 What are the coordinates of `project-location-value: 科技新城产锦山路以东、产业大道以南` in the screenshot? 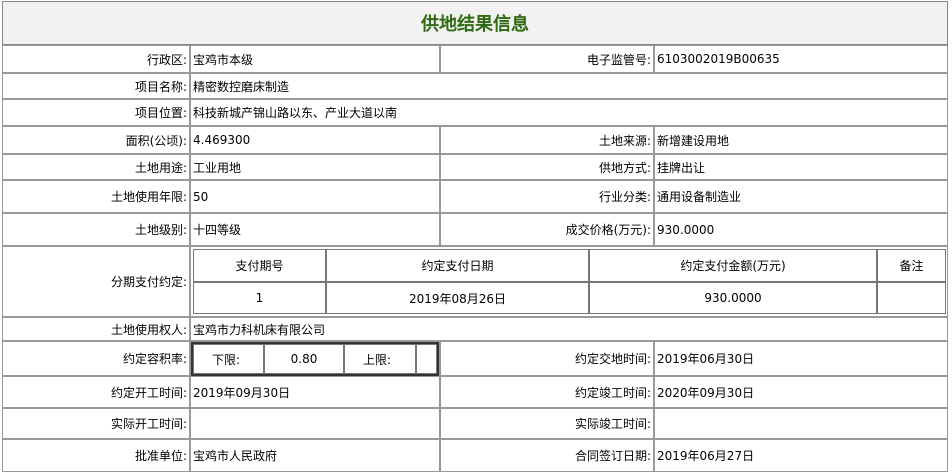 It's located at (569, 112).